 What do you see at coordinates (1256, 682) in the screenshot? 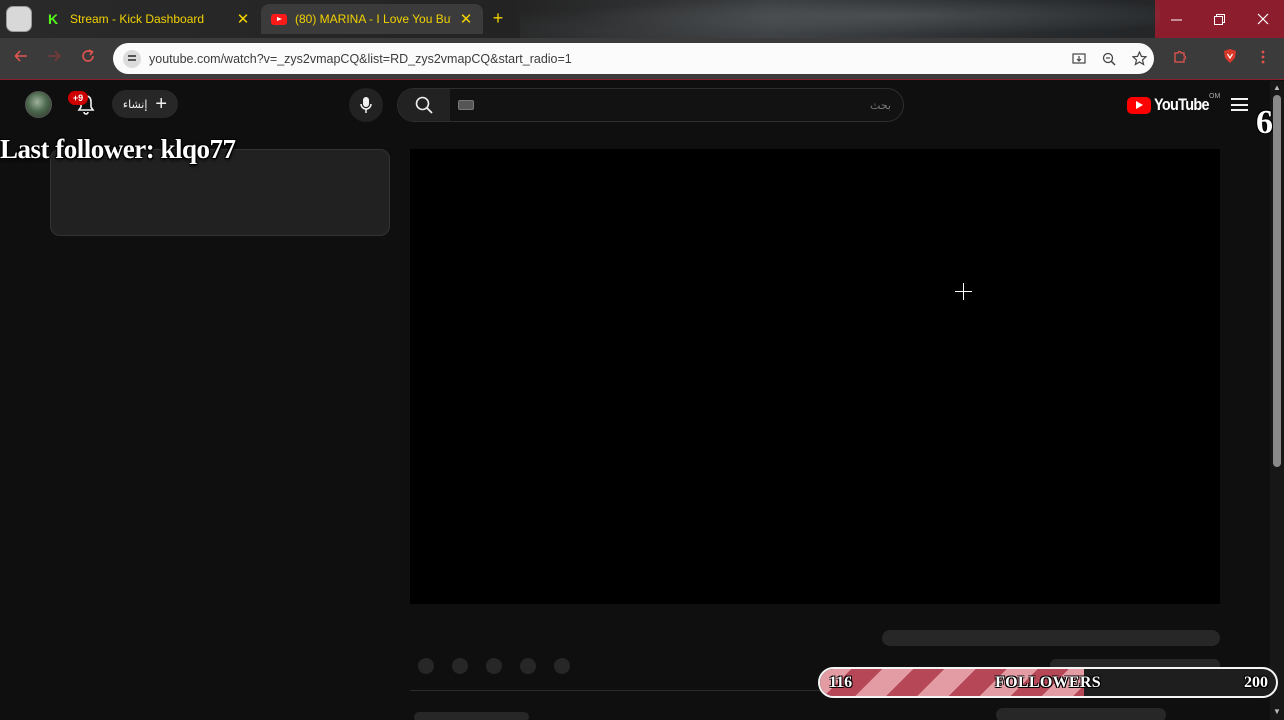
I see `follower-goal-target: 200` at bounding box center [1256, 682].